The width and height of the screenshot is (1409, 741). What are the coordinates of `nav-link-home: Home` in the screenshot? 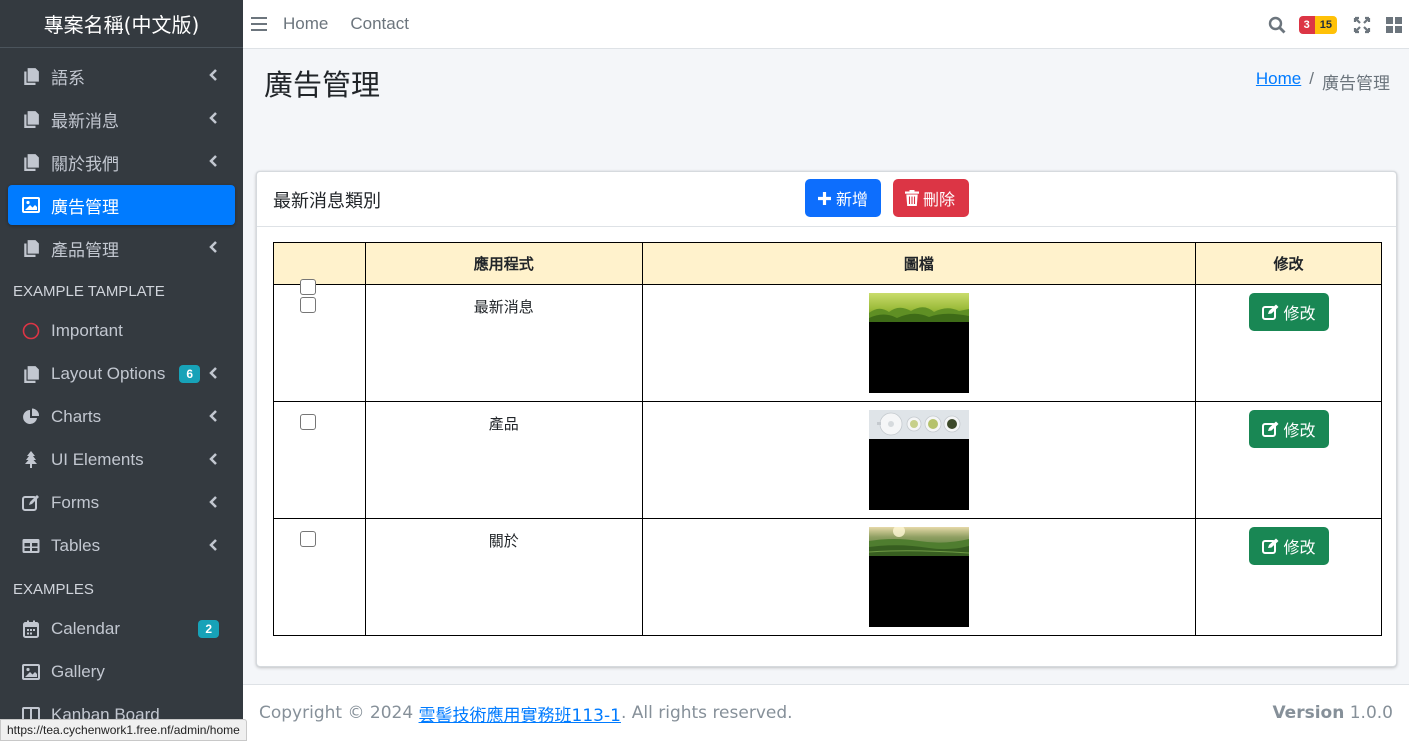 It's located at (305, 24).